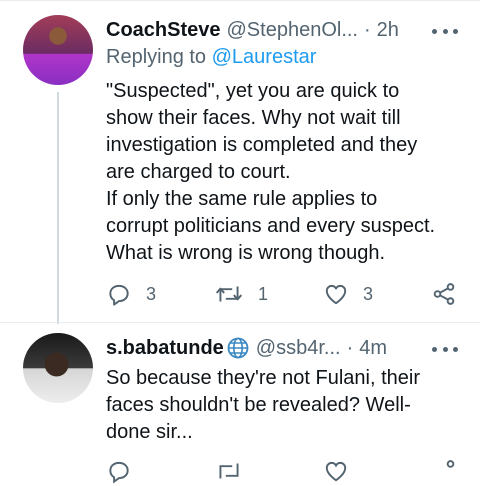 This screenshot has width=480, height=486. What do you see at coordinates (151, 293) in the screenshot?
I see `reply-count: 3` at bounding box center [151, 293].